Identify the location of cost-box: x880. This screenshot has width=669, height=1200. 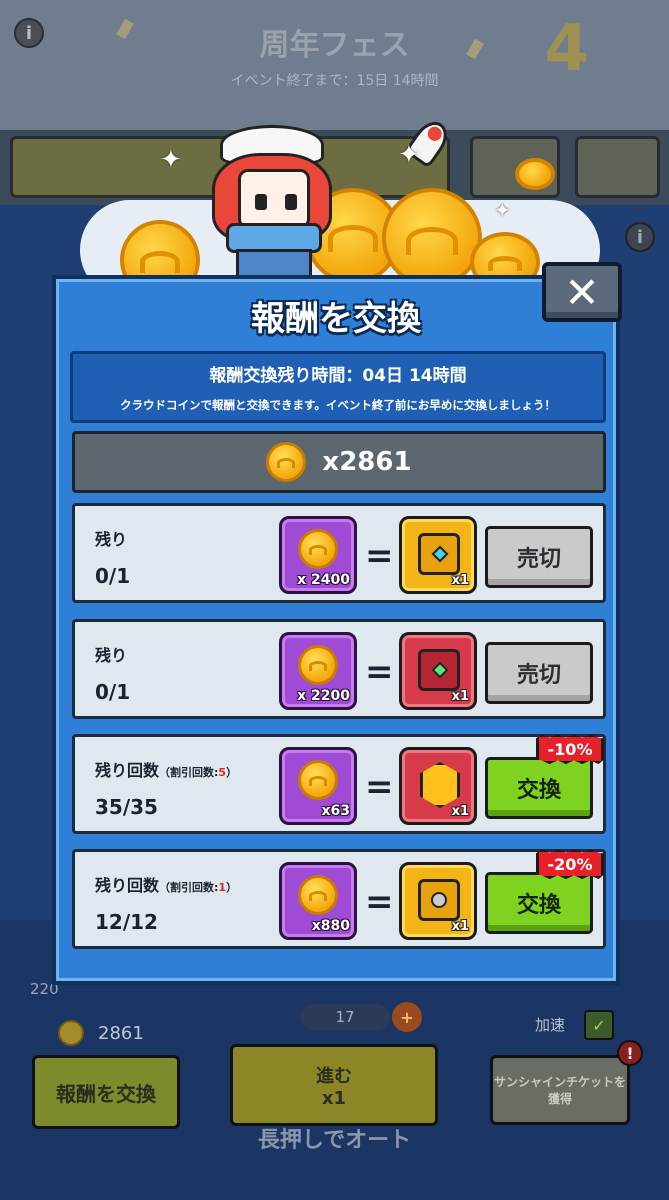
(318, 901).